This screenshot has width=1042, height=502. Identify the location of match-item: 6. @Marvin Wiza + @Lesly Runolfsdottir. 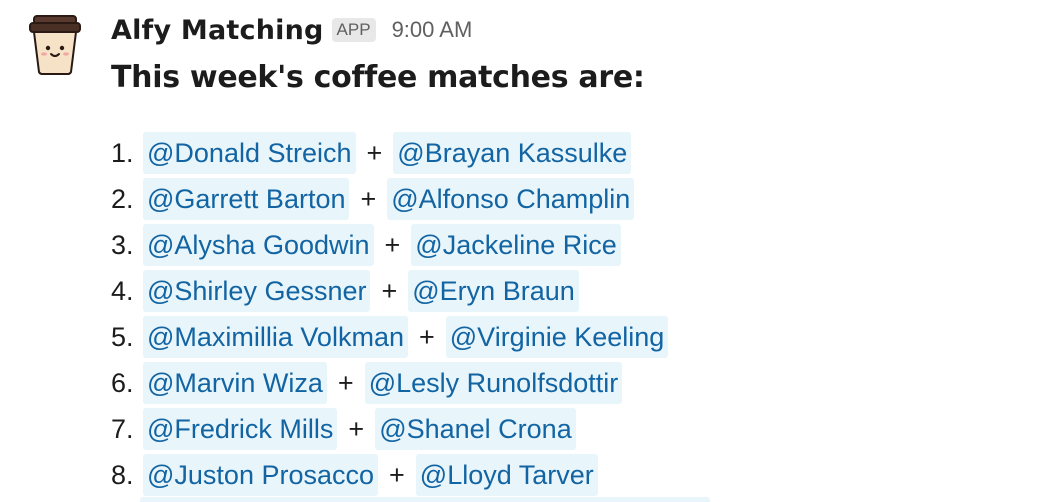
(389, 383).